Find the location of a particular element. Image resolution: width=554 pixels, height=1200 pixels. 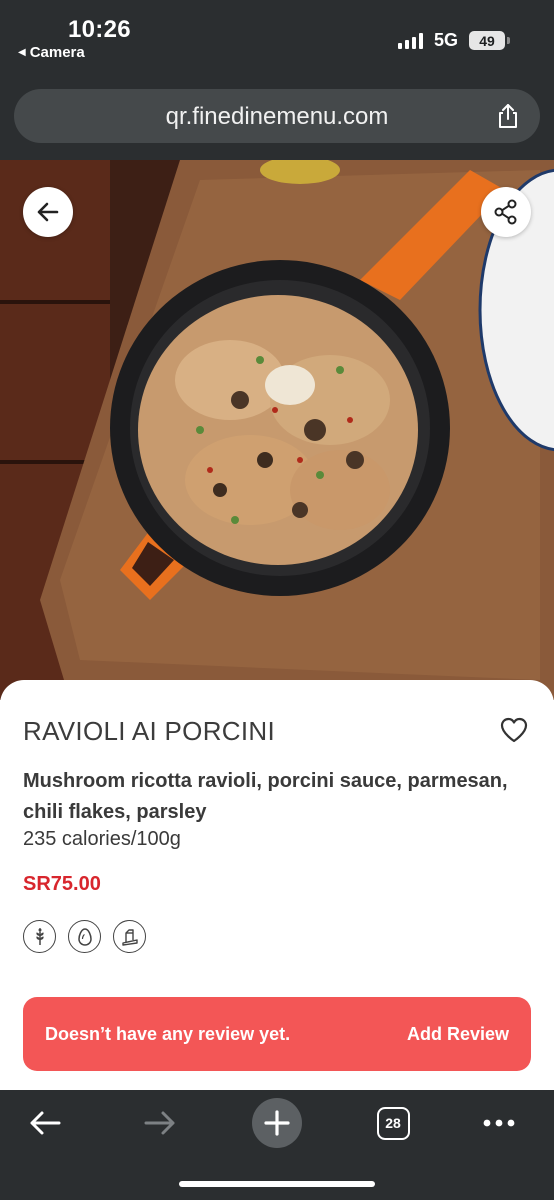

wheat-icon is located at coordinates (39, 936).